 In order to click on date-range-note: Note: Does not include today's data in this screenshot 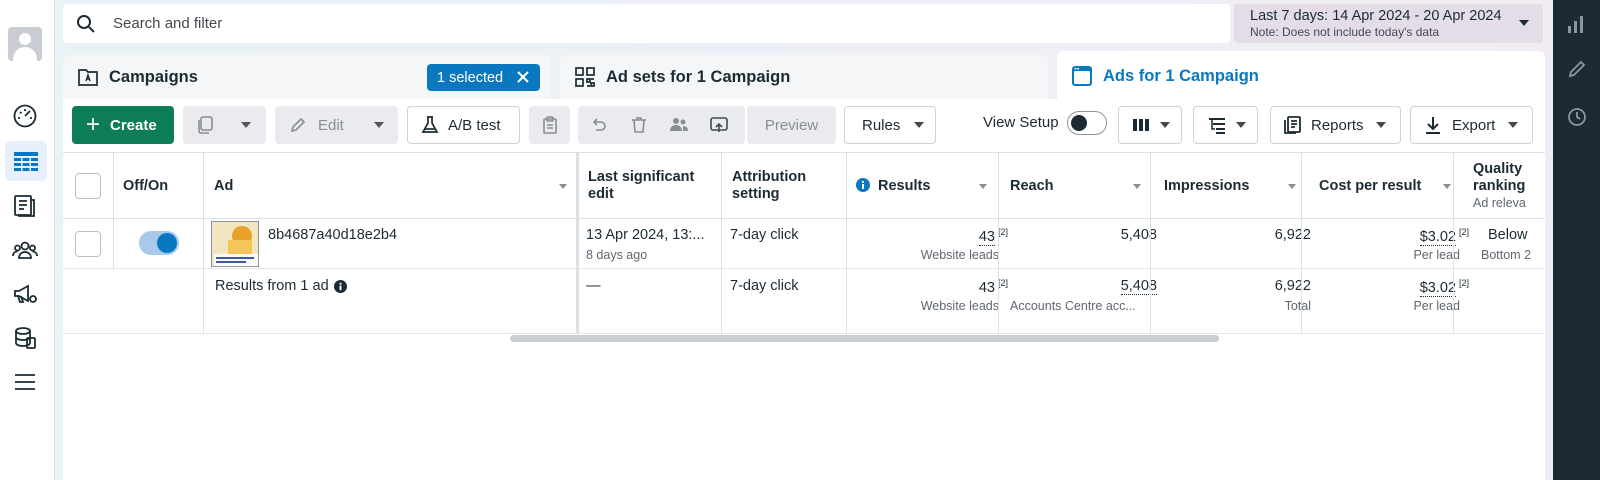, I will do `click(1345, 32)`.